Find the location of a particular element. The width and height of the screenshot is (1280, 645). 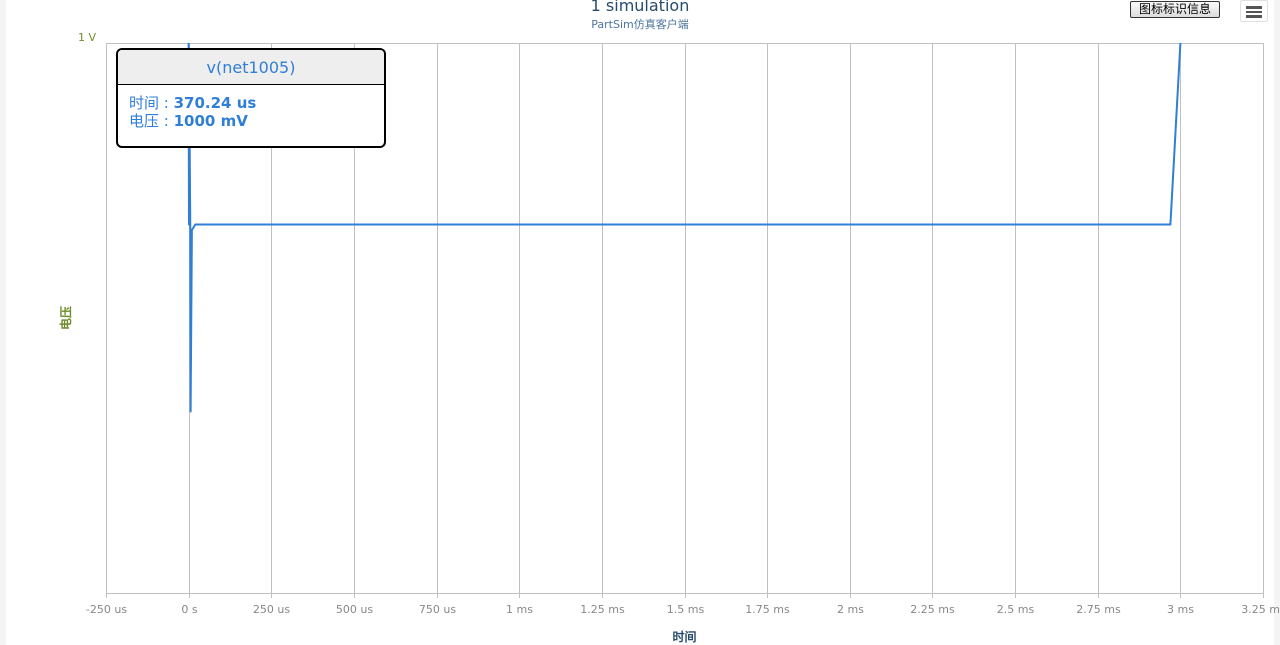

x-tick-label: 250 us is located at coordinates (271, 609).